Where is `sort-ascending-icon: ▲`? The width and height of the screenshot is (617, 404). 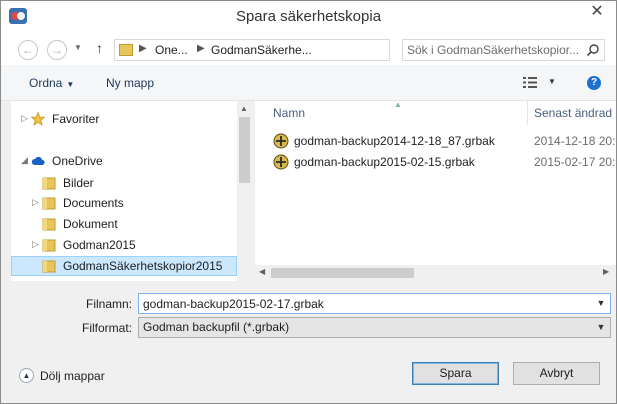
sort-ascending-icon: ▲ is located at coordinates (398, 105).